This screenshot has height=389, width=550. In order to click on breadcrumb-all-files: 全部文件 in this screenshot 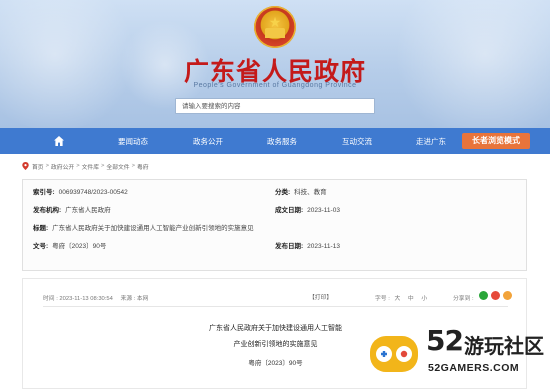, I will do `click(117, 166)`.